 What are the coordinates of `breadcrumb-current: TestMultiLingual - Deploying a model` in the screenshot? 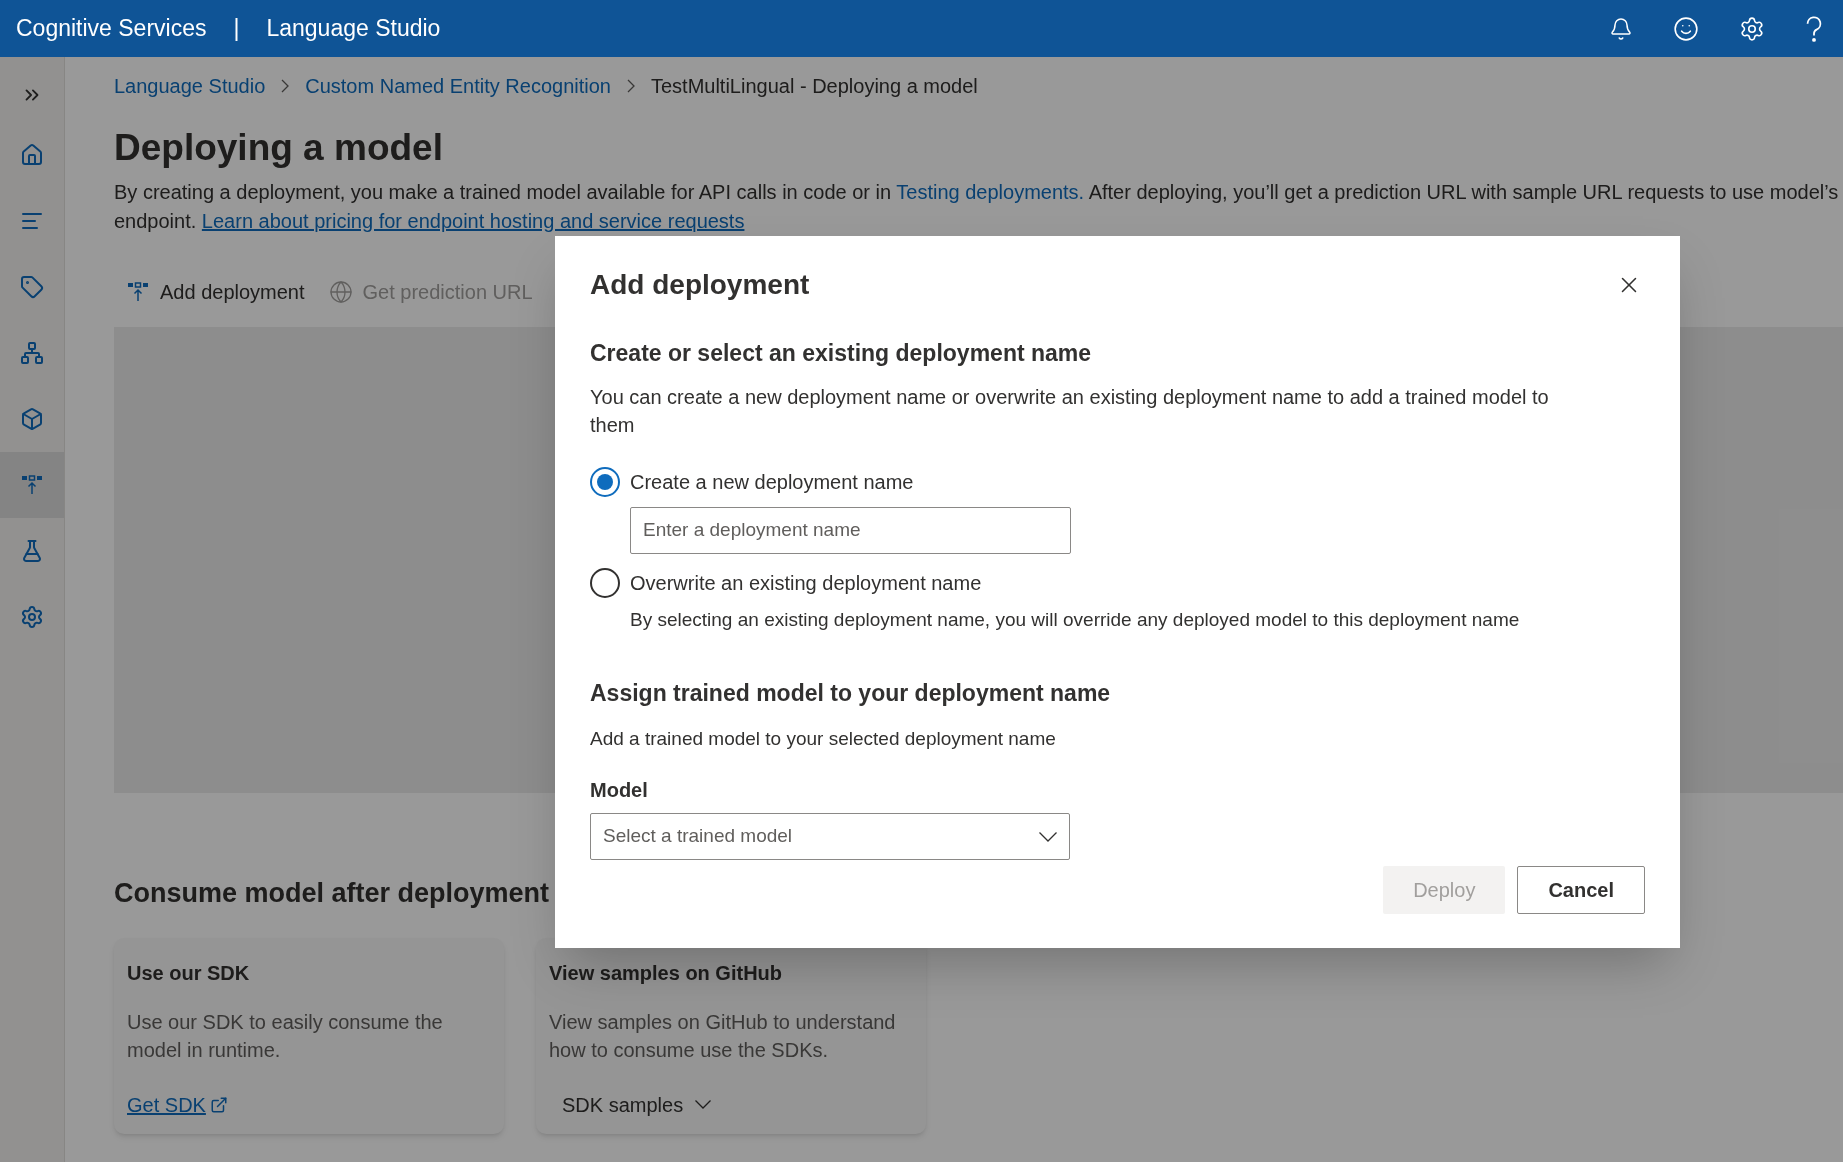 It's located at (814, 86).